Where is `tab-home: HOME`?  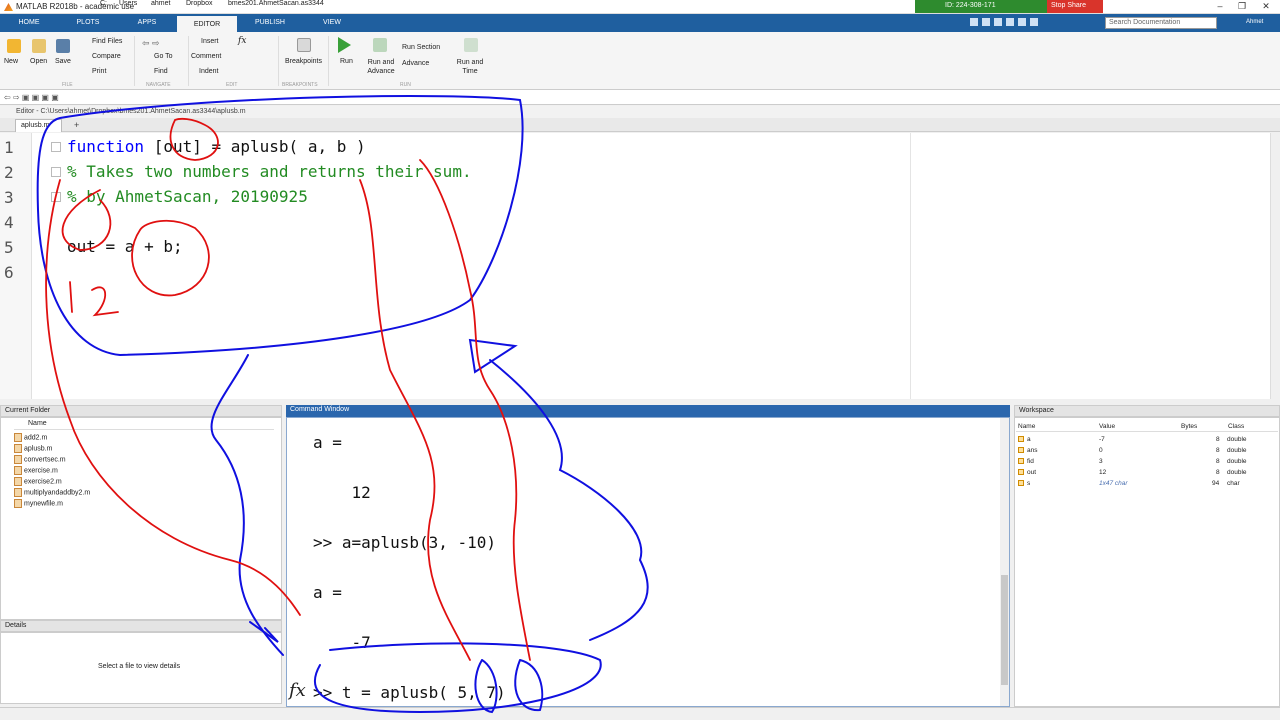 tab-home: HOME is located at coordinates (29, 23).